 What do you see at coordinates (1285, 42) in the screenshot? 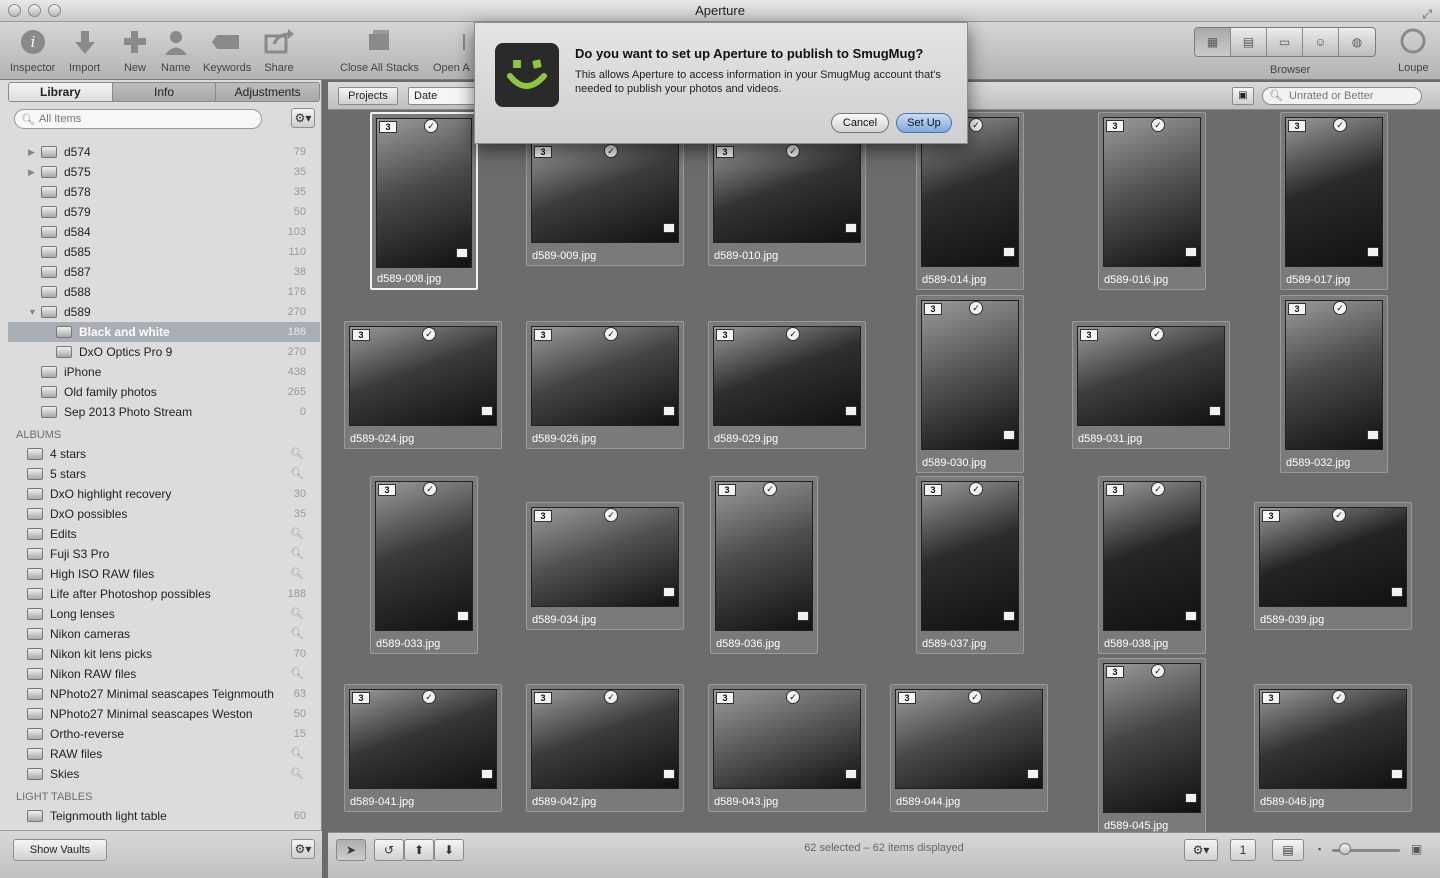
I see `viewer-icon: ▭` at bounding box center [1285, 42].